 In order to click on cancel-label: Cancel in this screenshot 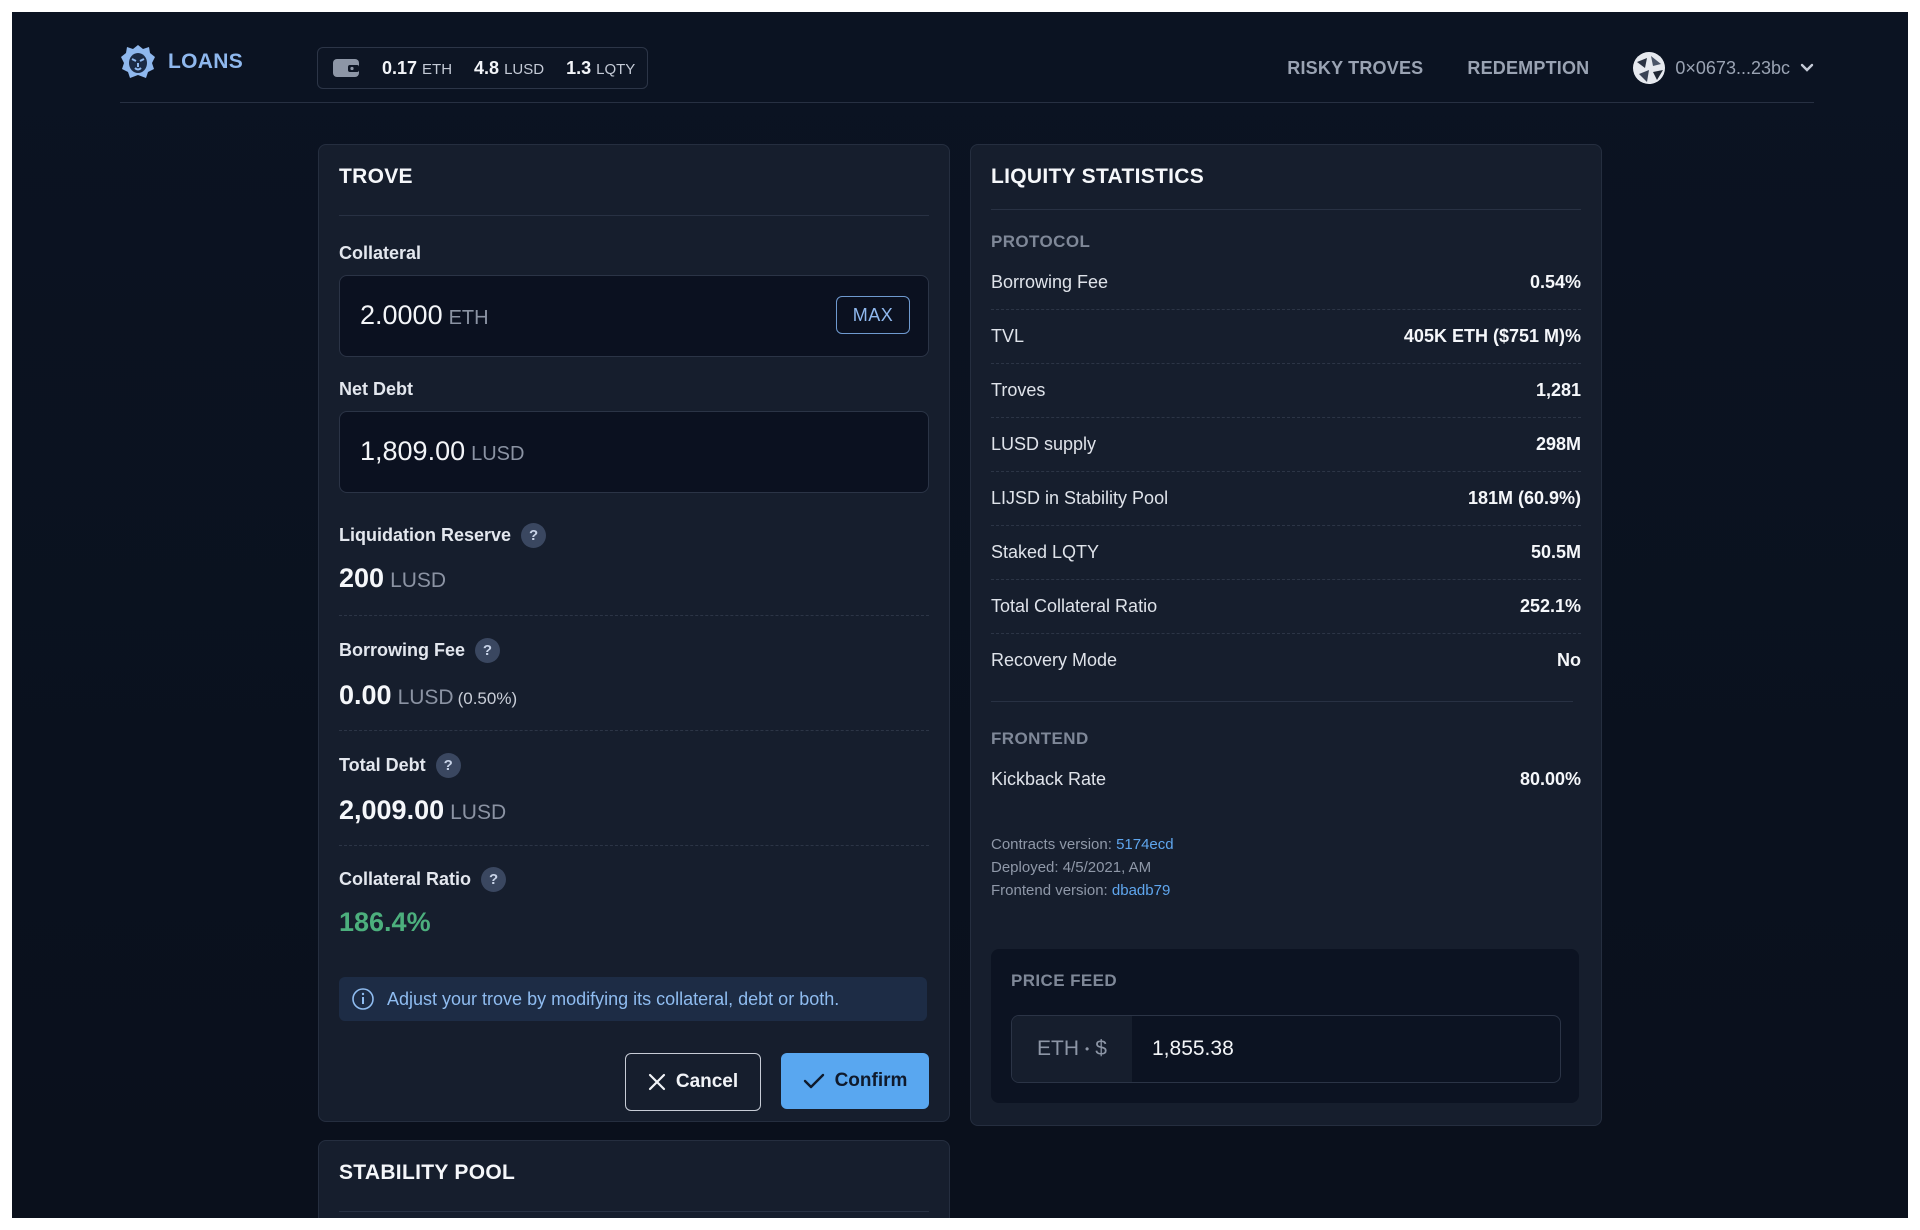, I will do `click(707, 1081)`.